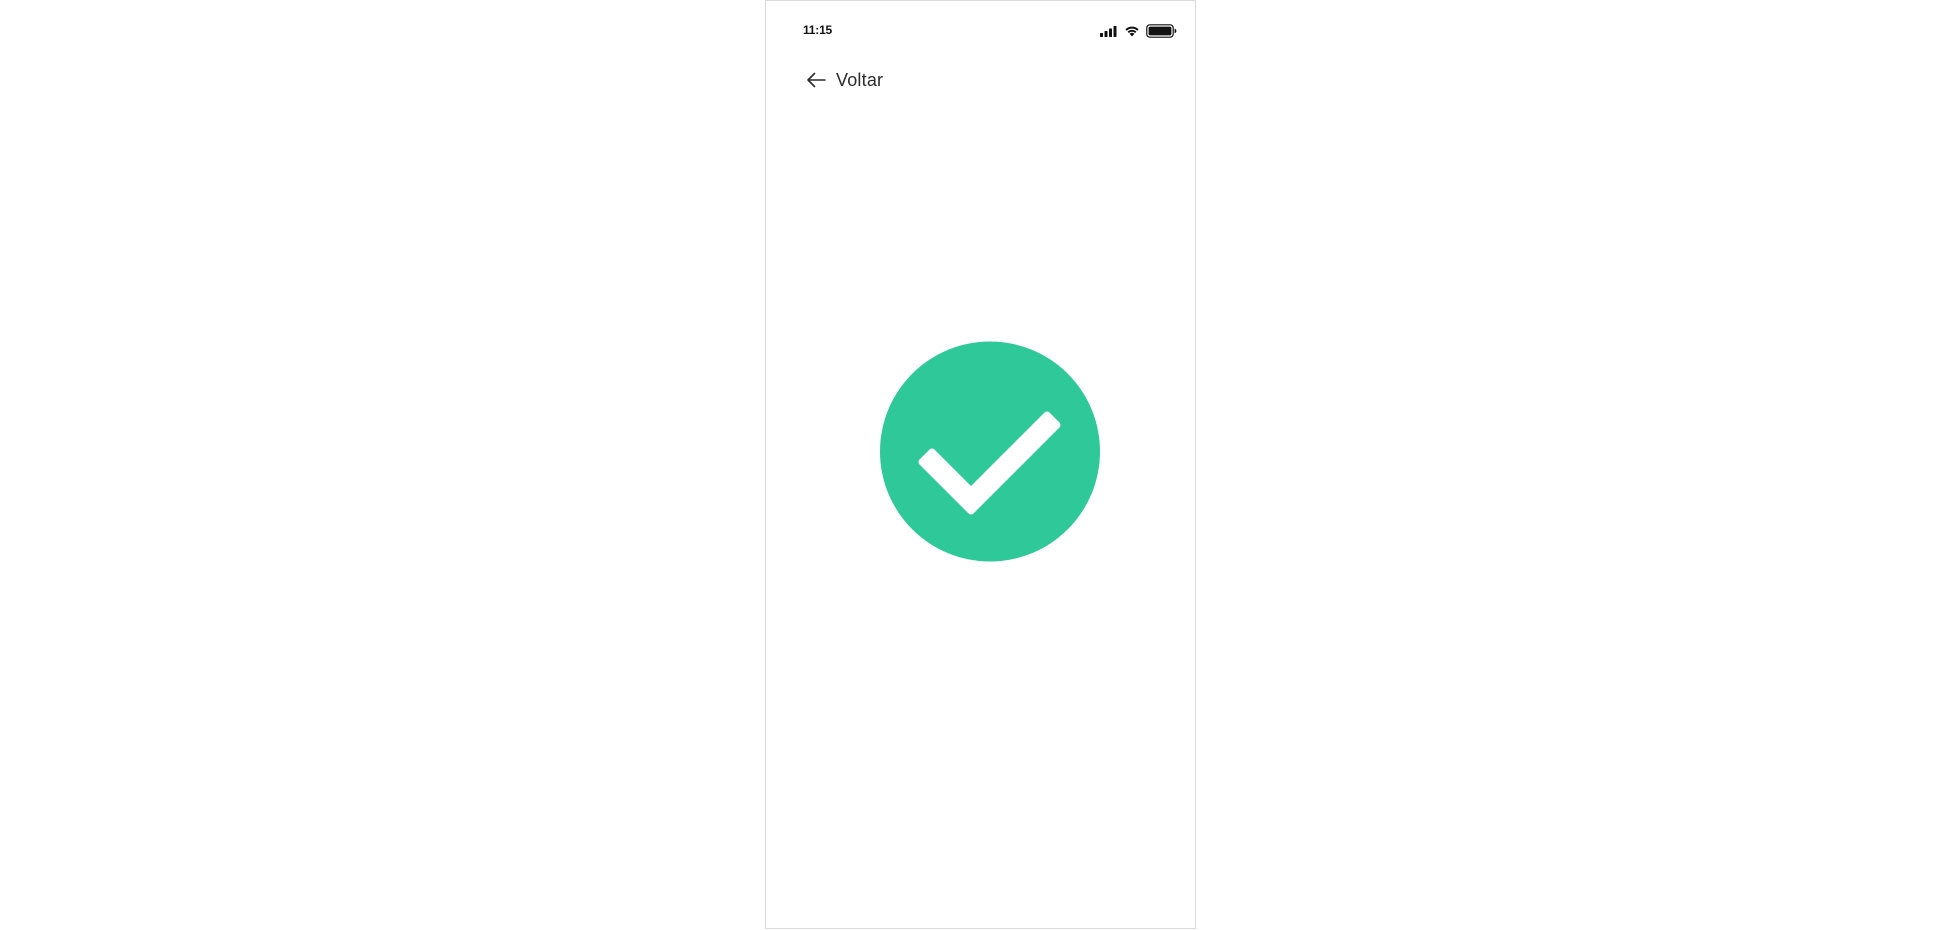 Image resolution: width=1958 pixels, height=930 pixels. I want to click on success-circle, so click(990, 451).